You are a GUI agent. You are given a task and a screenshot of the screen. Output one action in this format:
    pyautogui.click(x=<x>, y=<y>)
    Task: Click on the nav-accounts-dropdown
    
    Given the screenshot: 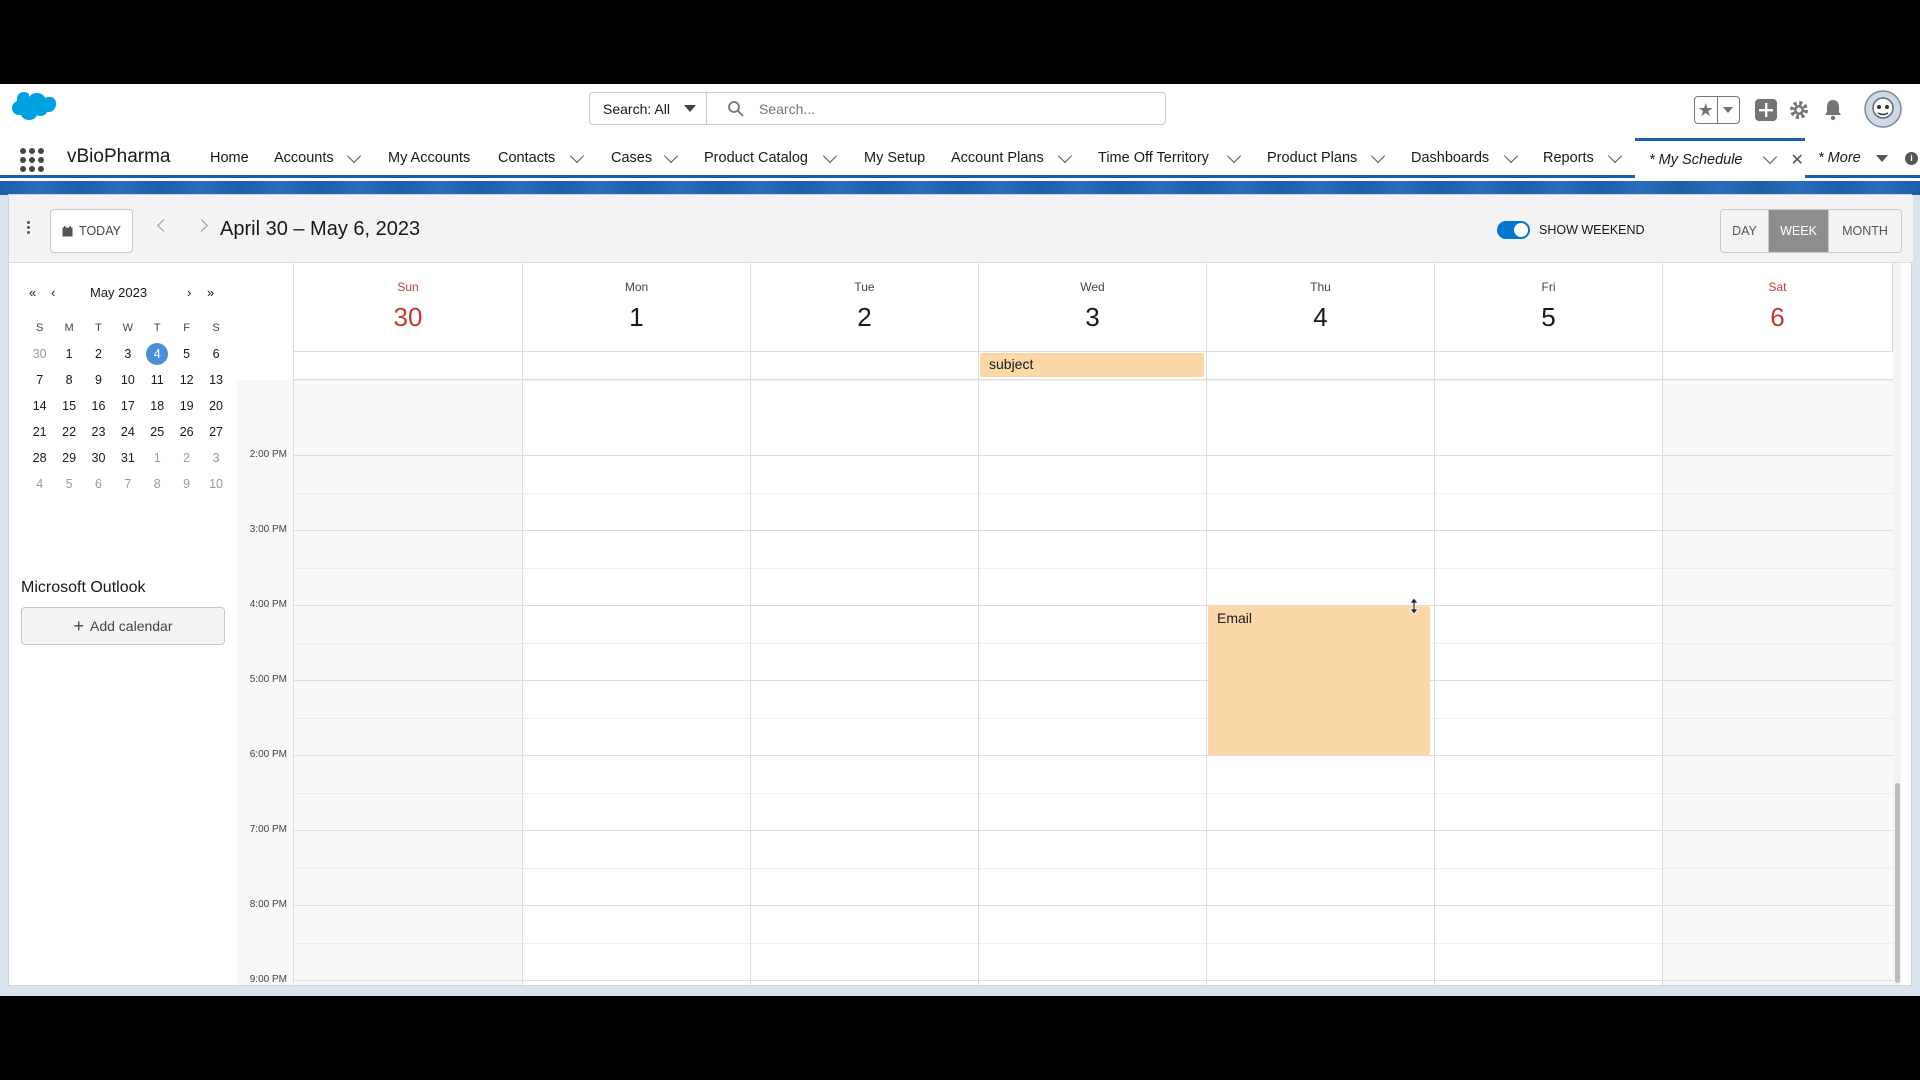 What is the action you would take?
    pyautogui.click(x=354, y=158)
    